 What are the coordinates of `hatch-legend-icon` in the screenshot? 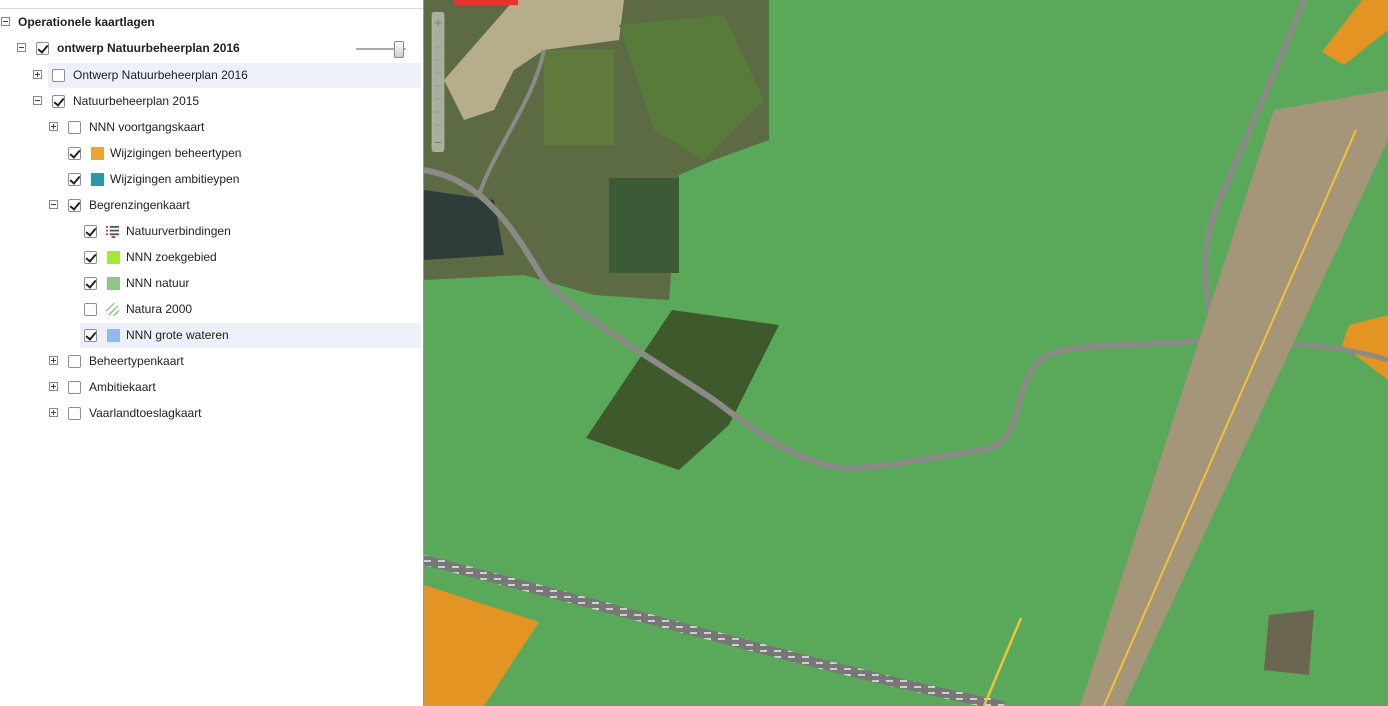 It's located at (112, 309).